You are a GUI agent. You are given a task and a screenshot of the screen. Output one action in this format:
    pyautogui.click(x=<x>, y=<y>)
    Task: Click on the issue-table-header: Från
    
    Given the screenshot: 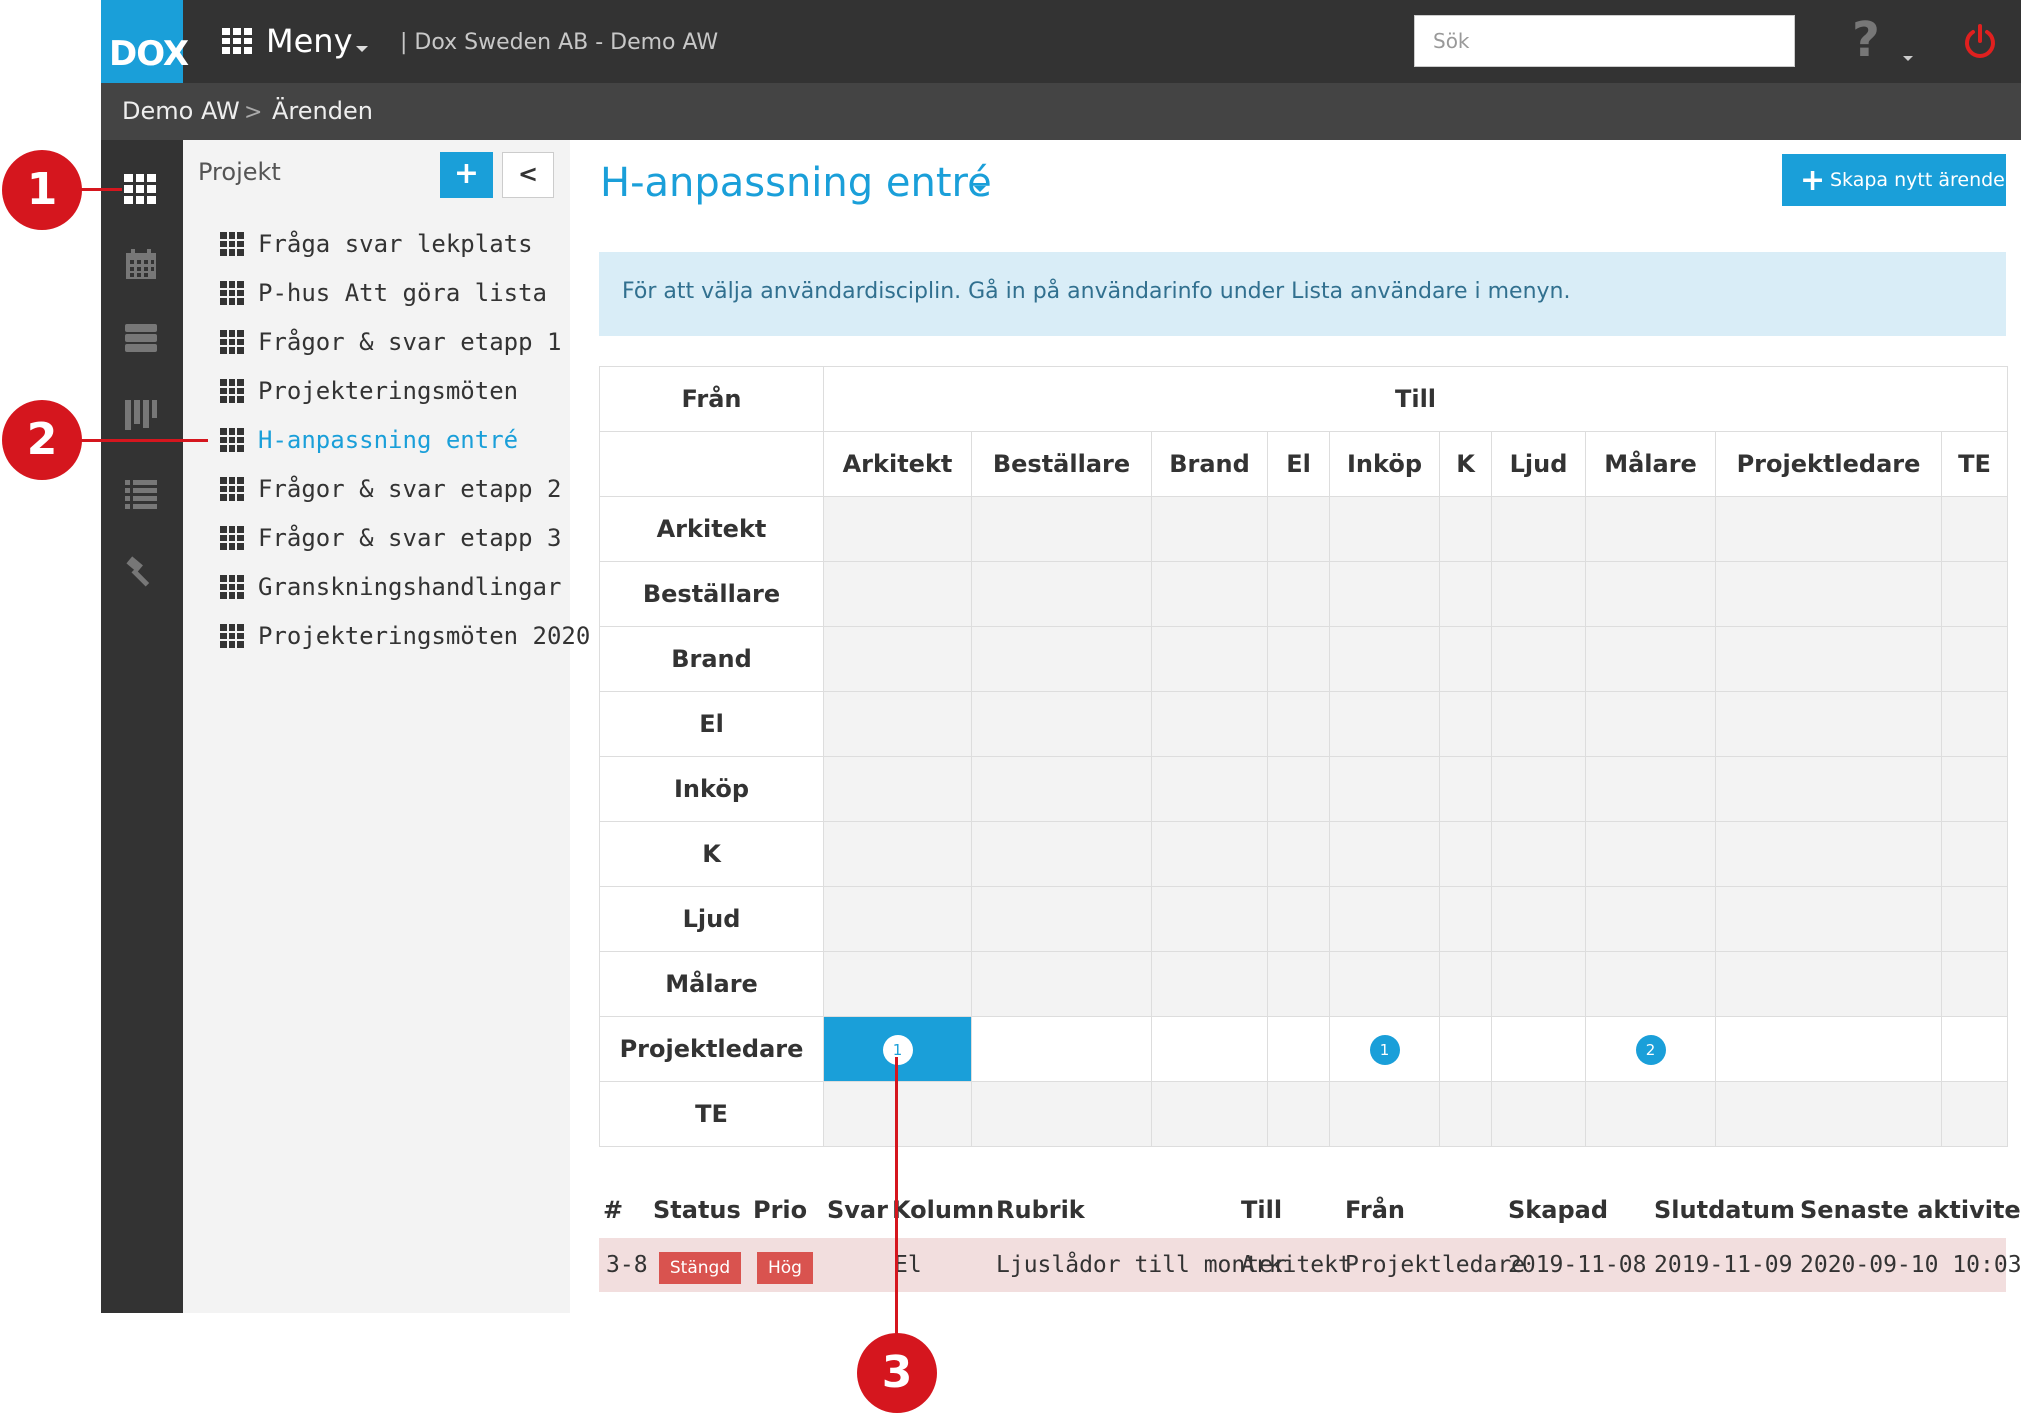 What is the action you would take?
    pyautogui.click(x=1375, y=1210)
    